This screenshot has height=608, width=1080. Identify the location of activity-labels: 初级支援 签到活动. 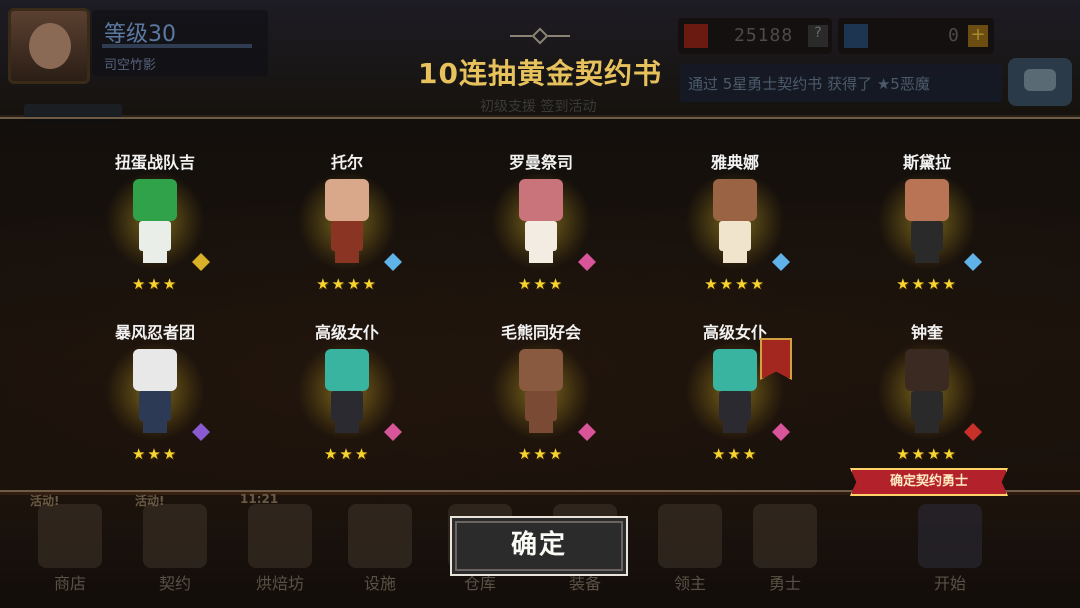
(538, 106).